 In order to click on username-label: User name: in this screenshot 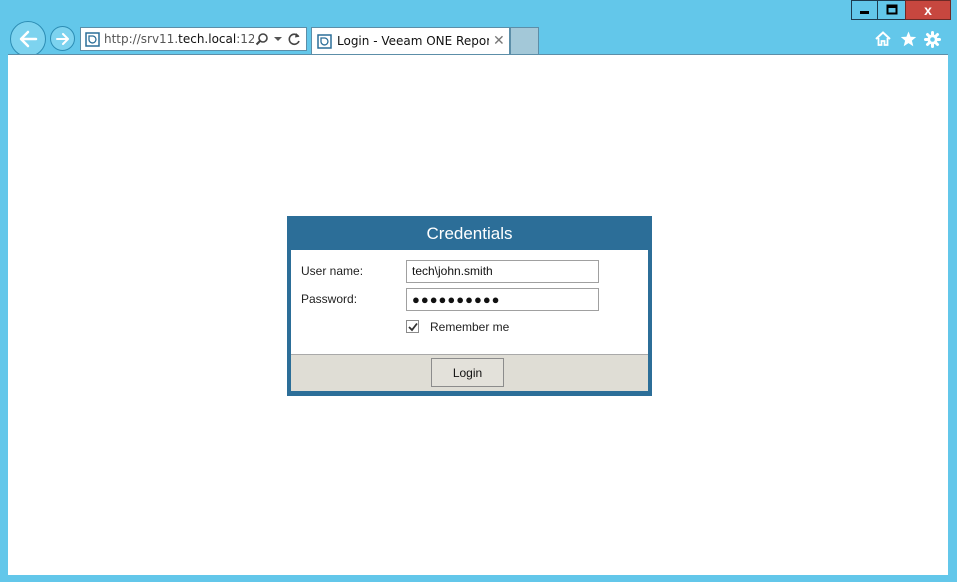, I will do `click(332, 271)`.